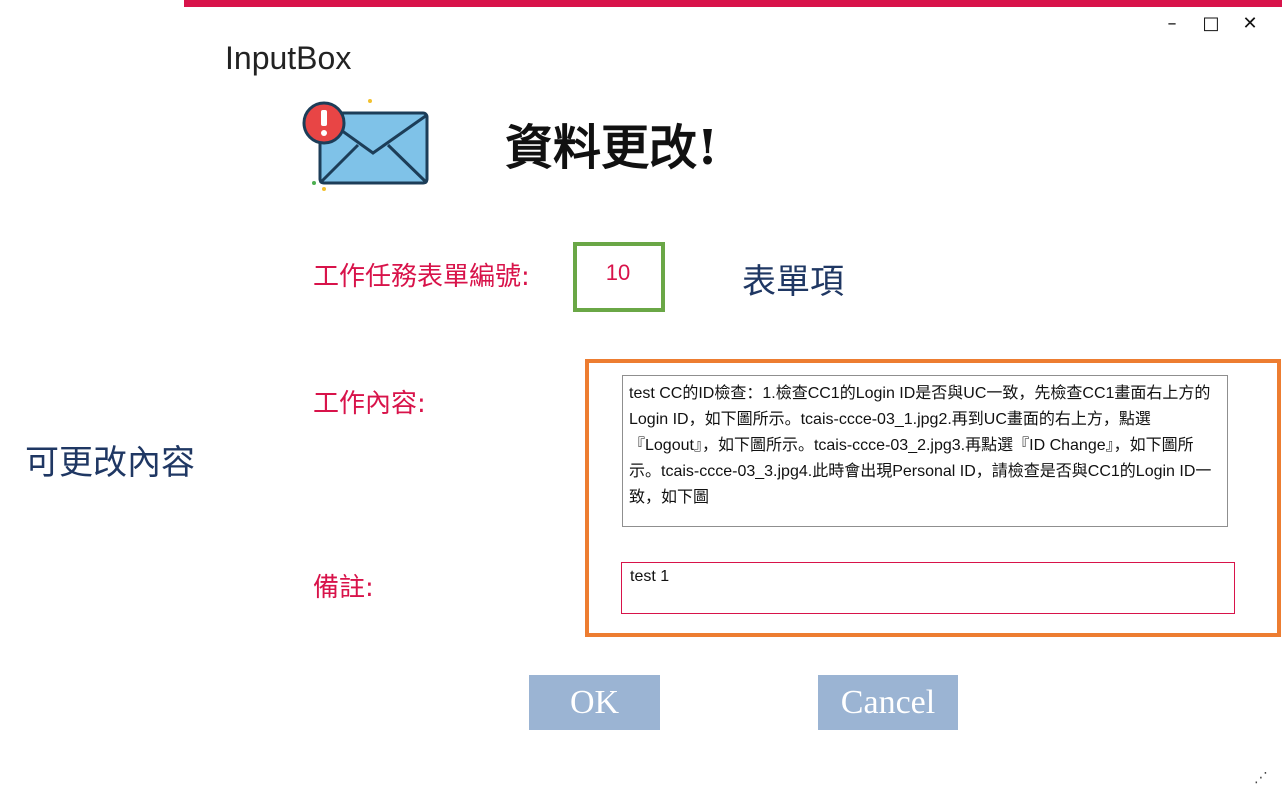 The height and width of the screenshot is (797, 1282). Describe the element at coordinates (1211, 24) in the screenshot. I see `maximize-button: □` at that location.